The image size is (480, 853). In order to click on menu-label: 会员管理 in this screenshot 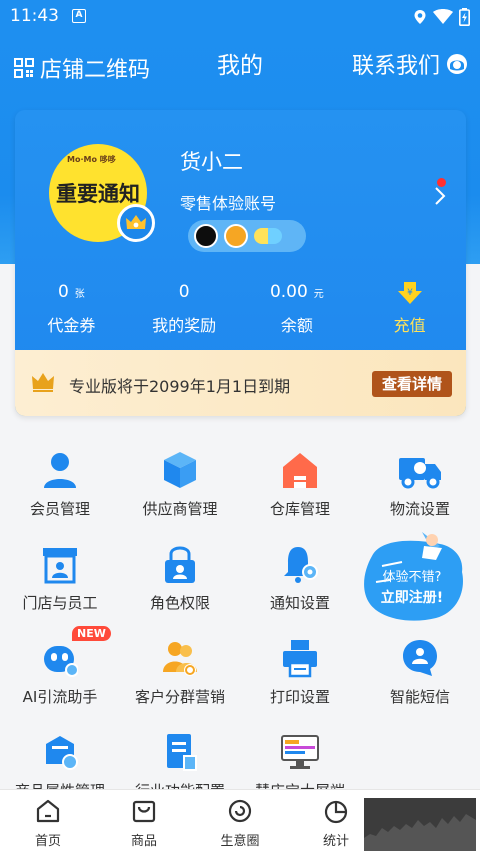, I will do `click(59, 509)`.